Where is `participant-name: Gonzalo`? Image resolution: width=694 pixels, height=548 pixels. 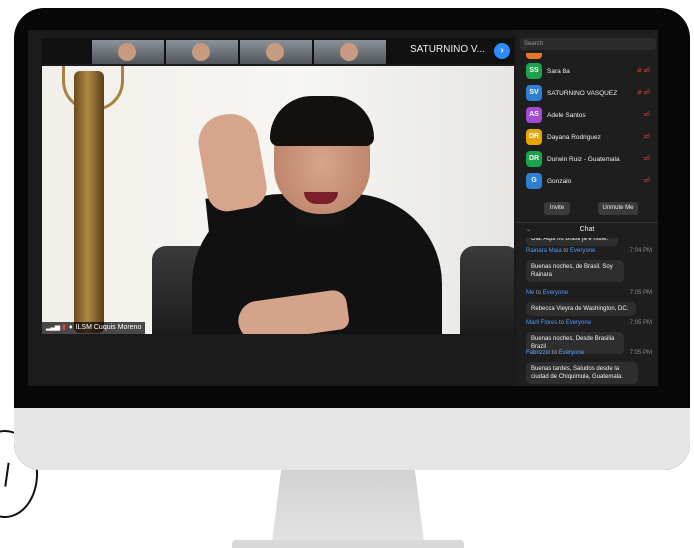 participant-name: Gonzalo is located at coordinates (559, 181).